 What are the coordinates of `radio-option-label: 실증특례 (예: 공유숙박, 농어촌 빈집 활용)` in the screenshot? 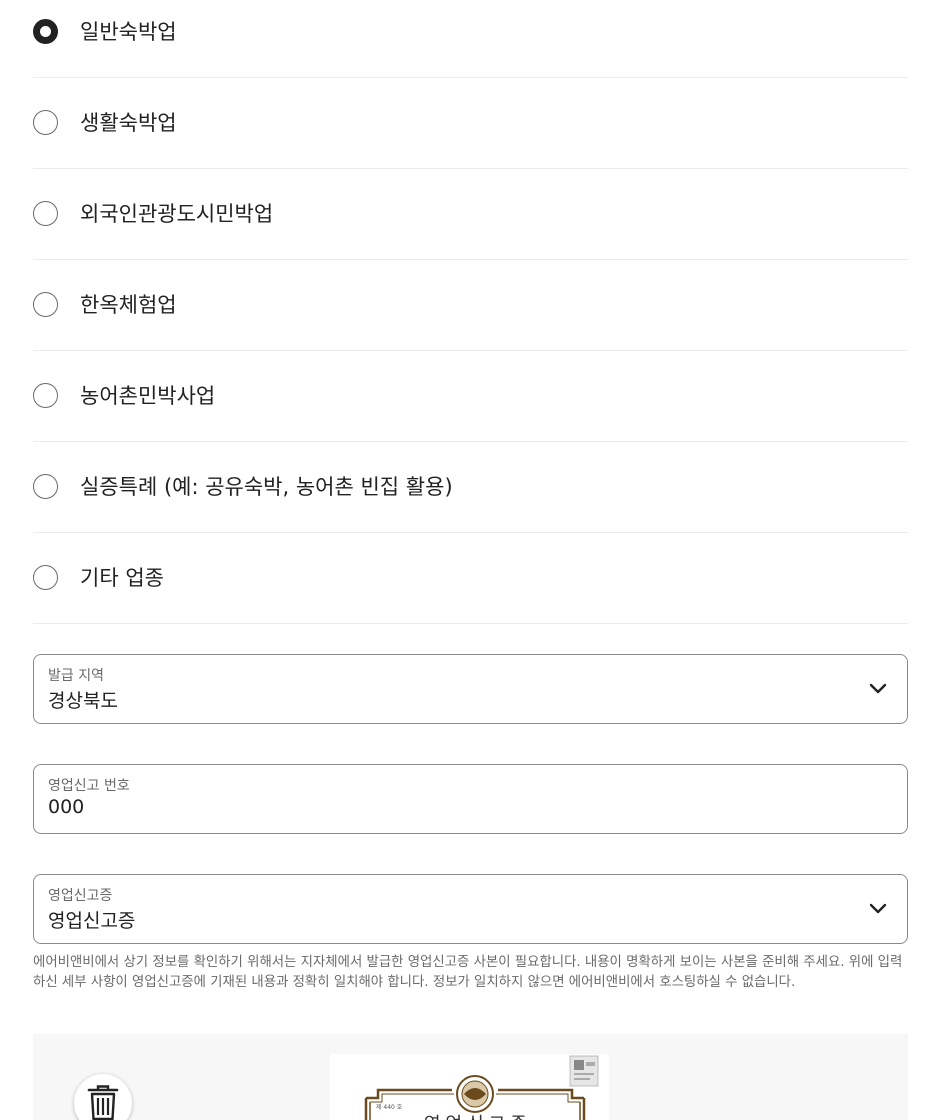 It's located at (266, 487).